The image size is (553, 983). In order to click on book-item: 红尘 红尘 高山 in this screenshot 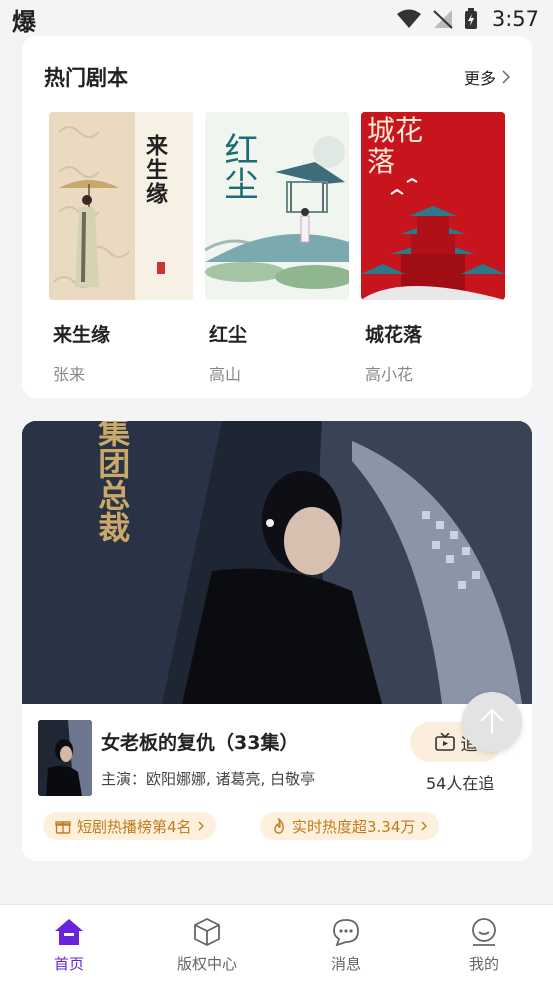, I will do `click(277, 248)`.